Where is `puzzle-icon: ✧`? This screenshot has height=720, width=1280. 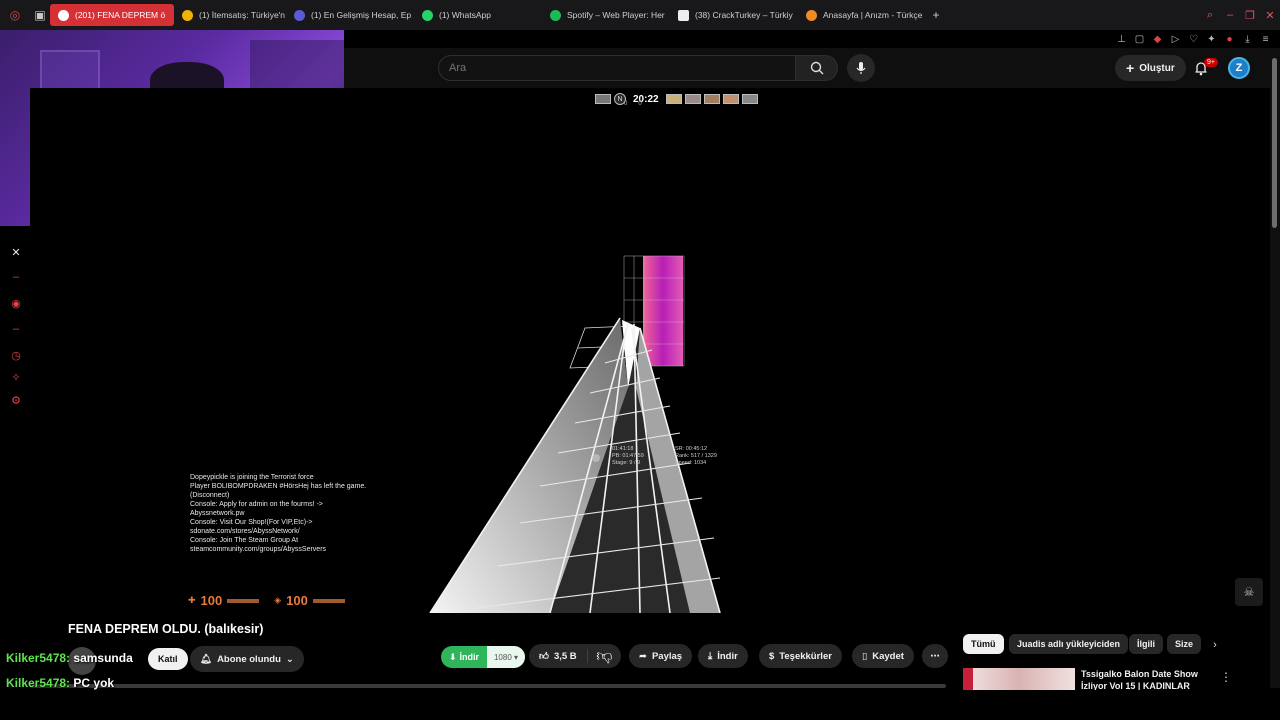
puzzle-icon: ✧ is located at coordinates (16, 377).